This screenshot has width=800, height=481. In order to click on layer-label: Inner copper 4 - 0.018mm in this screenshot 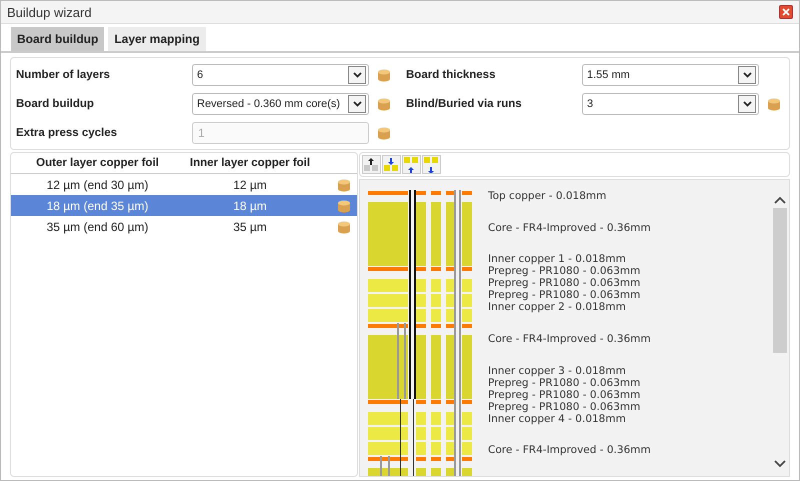, I will do `click(557, 418)`.